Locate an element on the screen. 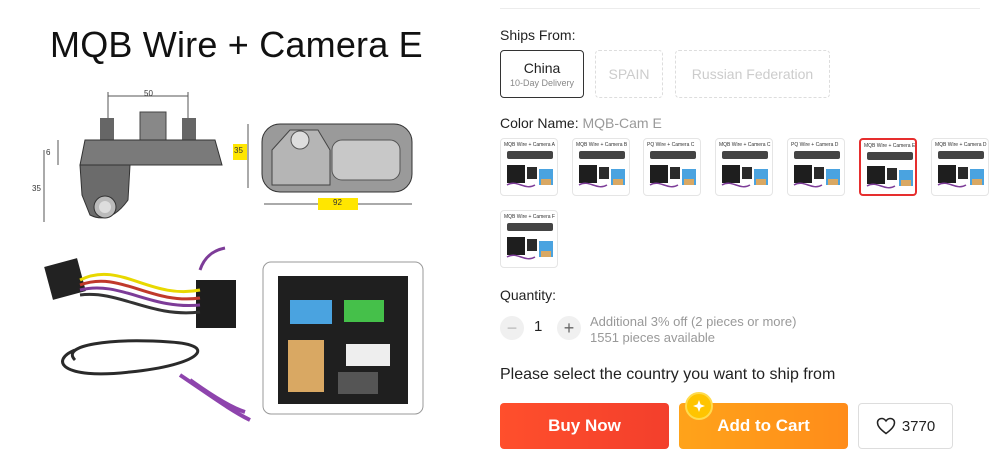 Image resolution: width=1000 pixels, height=464 pixels. color-name-title: Color Name: is located at coordinates (539, 123).